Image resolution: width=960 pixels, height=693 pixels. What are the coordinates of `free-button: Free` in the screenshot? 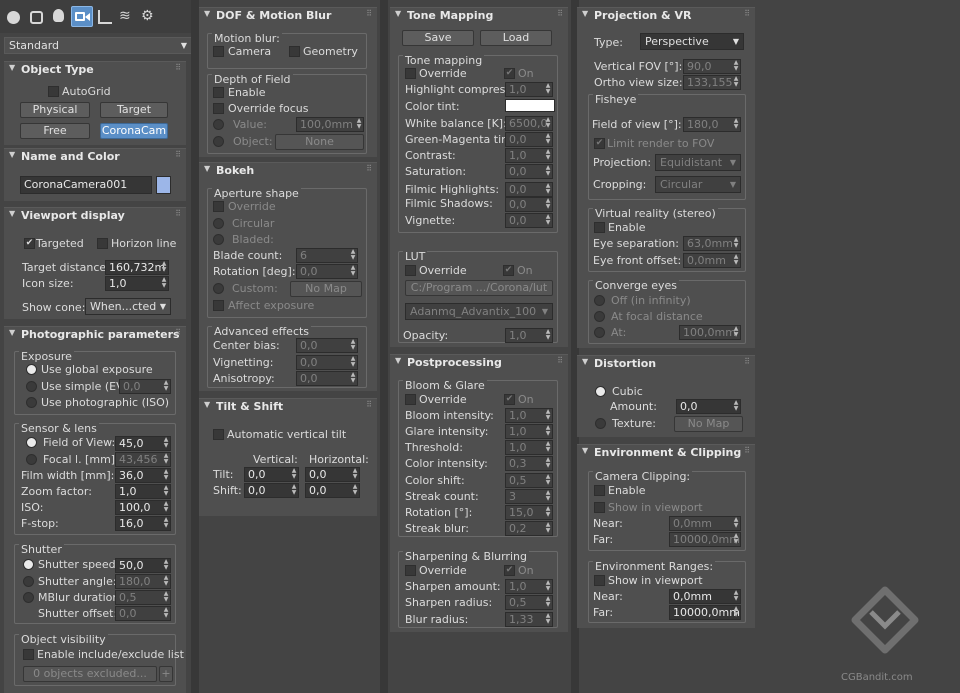 It's located at (55, 131).